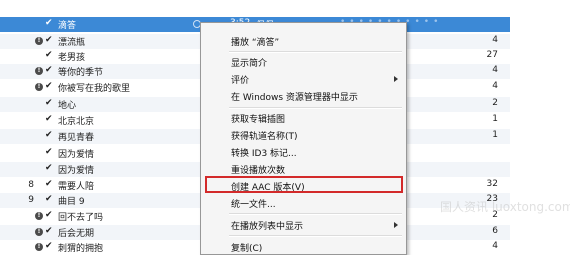 This screenshot has width=570, height=255. Describe the element at coordinates (264, 135) in the screenshot. I see `menu-item-get-track-names: 获得轨道名称(T)` at that location.